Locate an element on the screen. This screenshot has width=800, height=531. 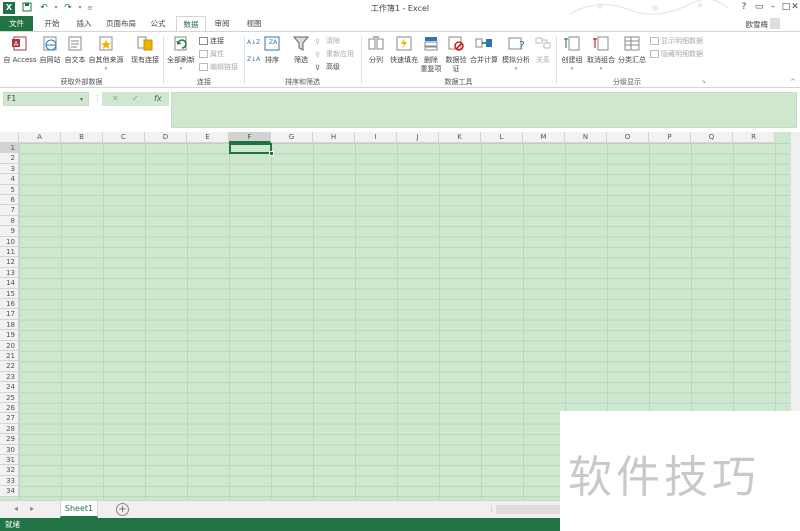
user-name: 欧雪梅 is located at coordinates (757, 24).